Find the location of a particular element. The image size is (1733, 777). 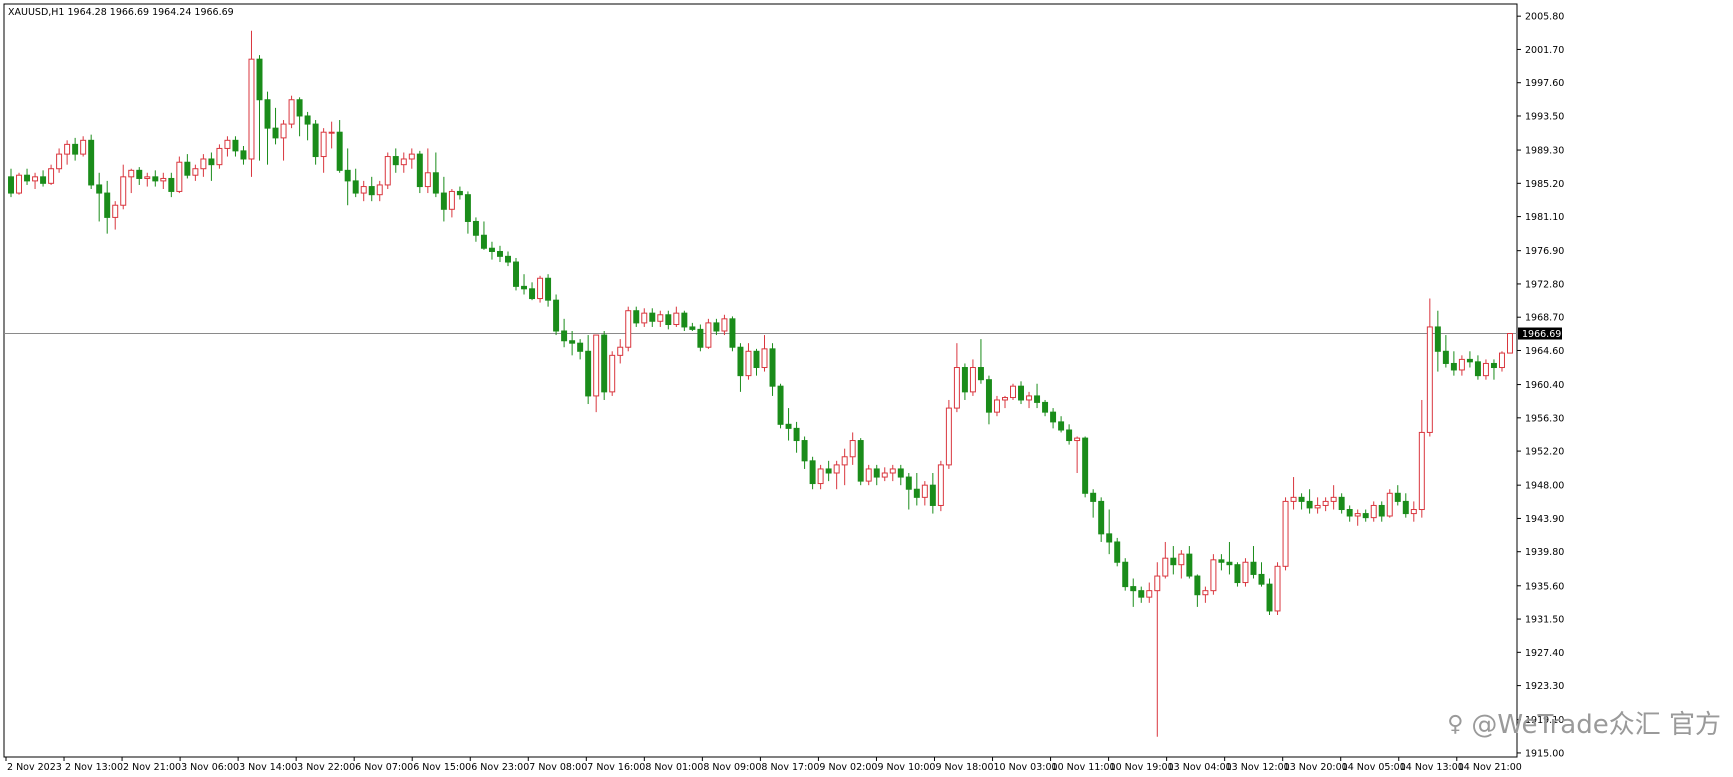

x-tick-label: 6 Nov 07:00 is located at coordinates (384, 767).